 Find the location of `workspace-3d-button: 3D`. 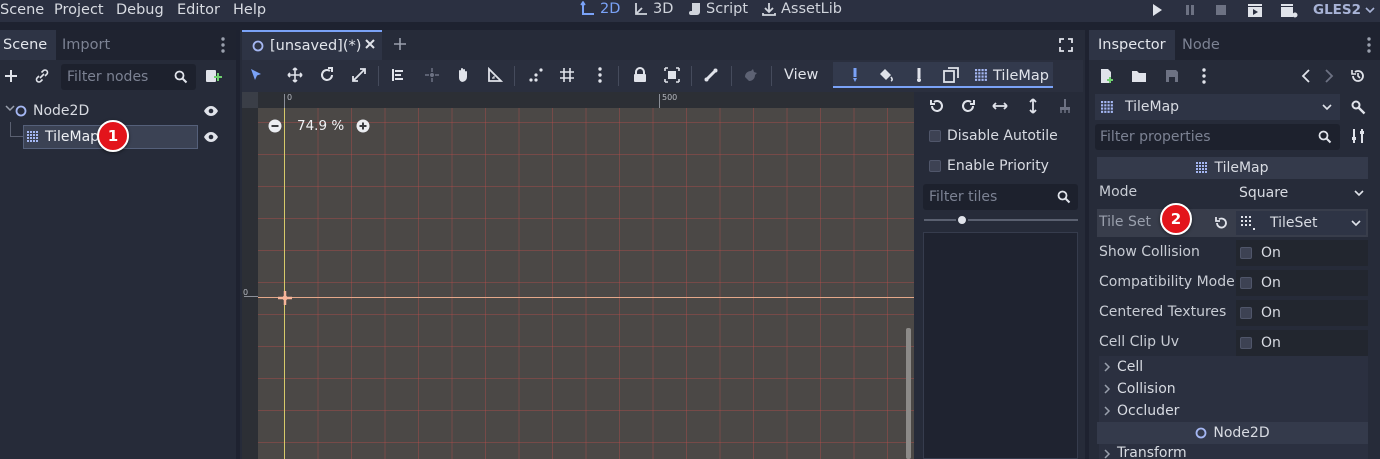

workspace-3d-button: 3D is located at coordinates (653, 9).